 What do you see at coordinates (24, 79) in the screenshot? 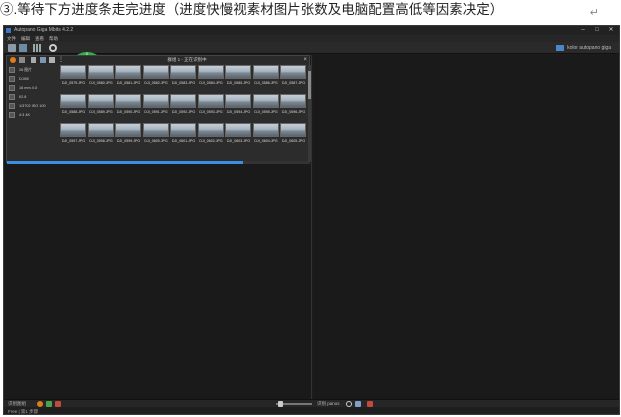
I see `info-text: DJI00` at bounding box center [24, 79].